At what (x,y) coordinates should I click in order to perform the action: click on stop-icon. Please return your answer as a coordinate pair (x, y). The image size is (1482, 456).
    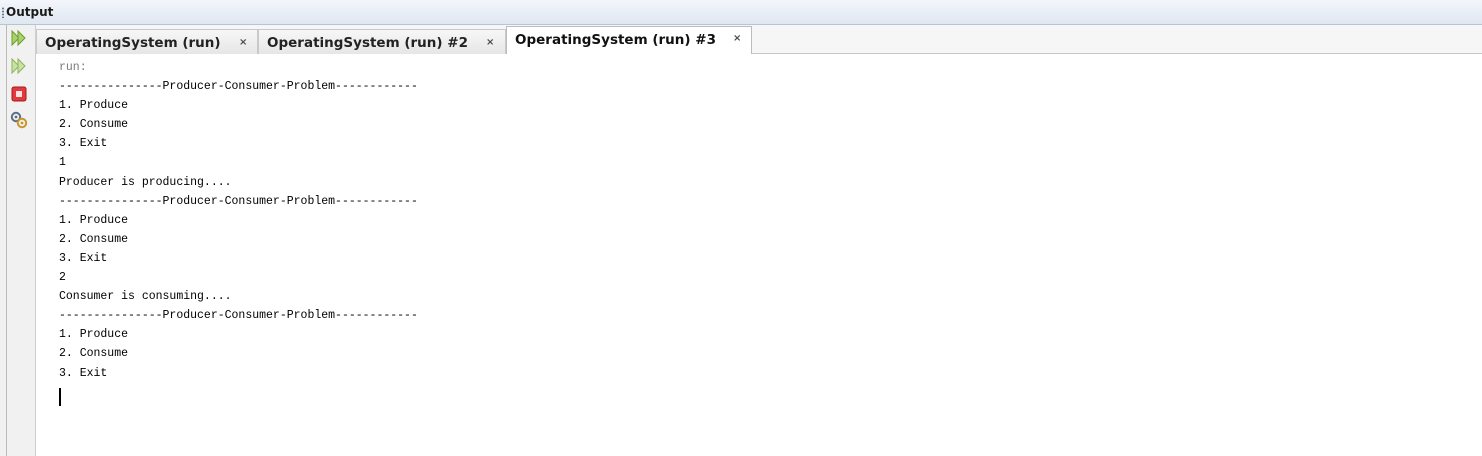
    Looking at the image, I should click on (19, 94).